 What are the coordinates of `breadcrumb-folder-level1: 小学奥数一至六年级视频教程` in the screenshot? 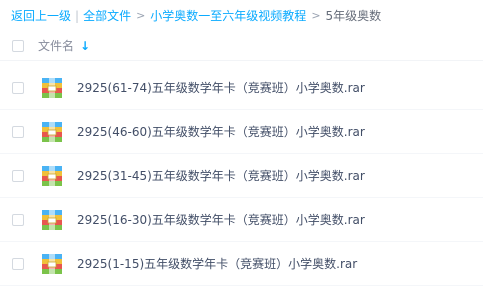 It's located at (228, 16).